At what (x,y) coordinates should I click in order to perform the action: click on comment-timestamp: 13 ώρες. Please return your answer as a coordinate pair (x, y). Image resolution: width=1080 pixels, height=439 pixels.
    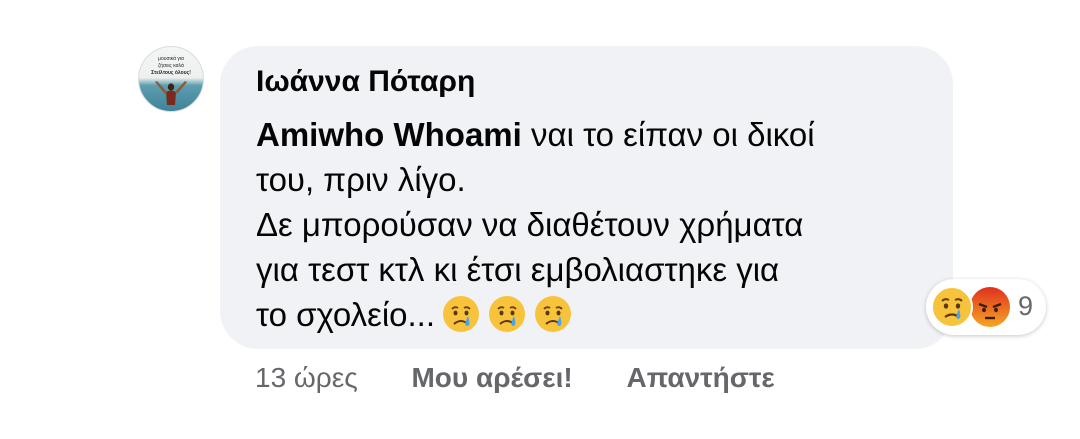
    Looking at the image, I should click on (306, 378).